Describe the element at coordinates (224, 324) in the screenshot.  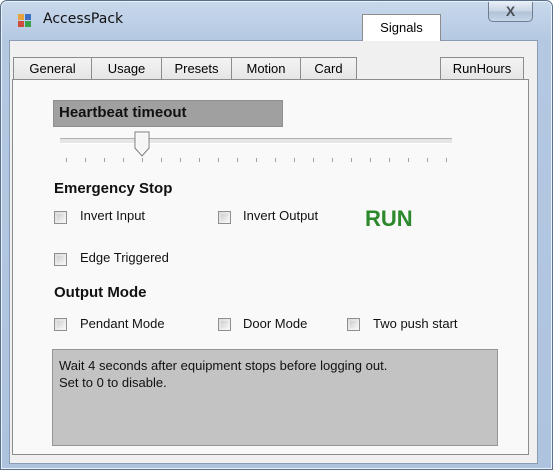
I see `door-mode-checkbox` at that location.